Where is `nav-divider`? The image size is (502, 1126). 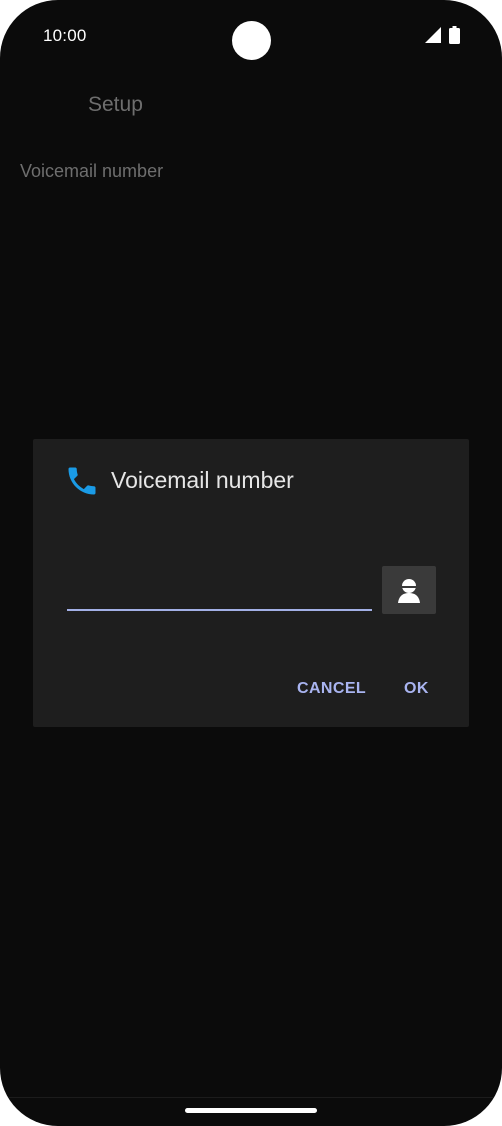
nav-divider is located at coordinates (251, 1097).